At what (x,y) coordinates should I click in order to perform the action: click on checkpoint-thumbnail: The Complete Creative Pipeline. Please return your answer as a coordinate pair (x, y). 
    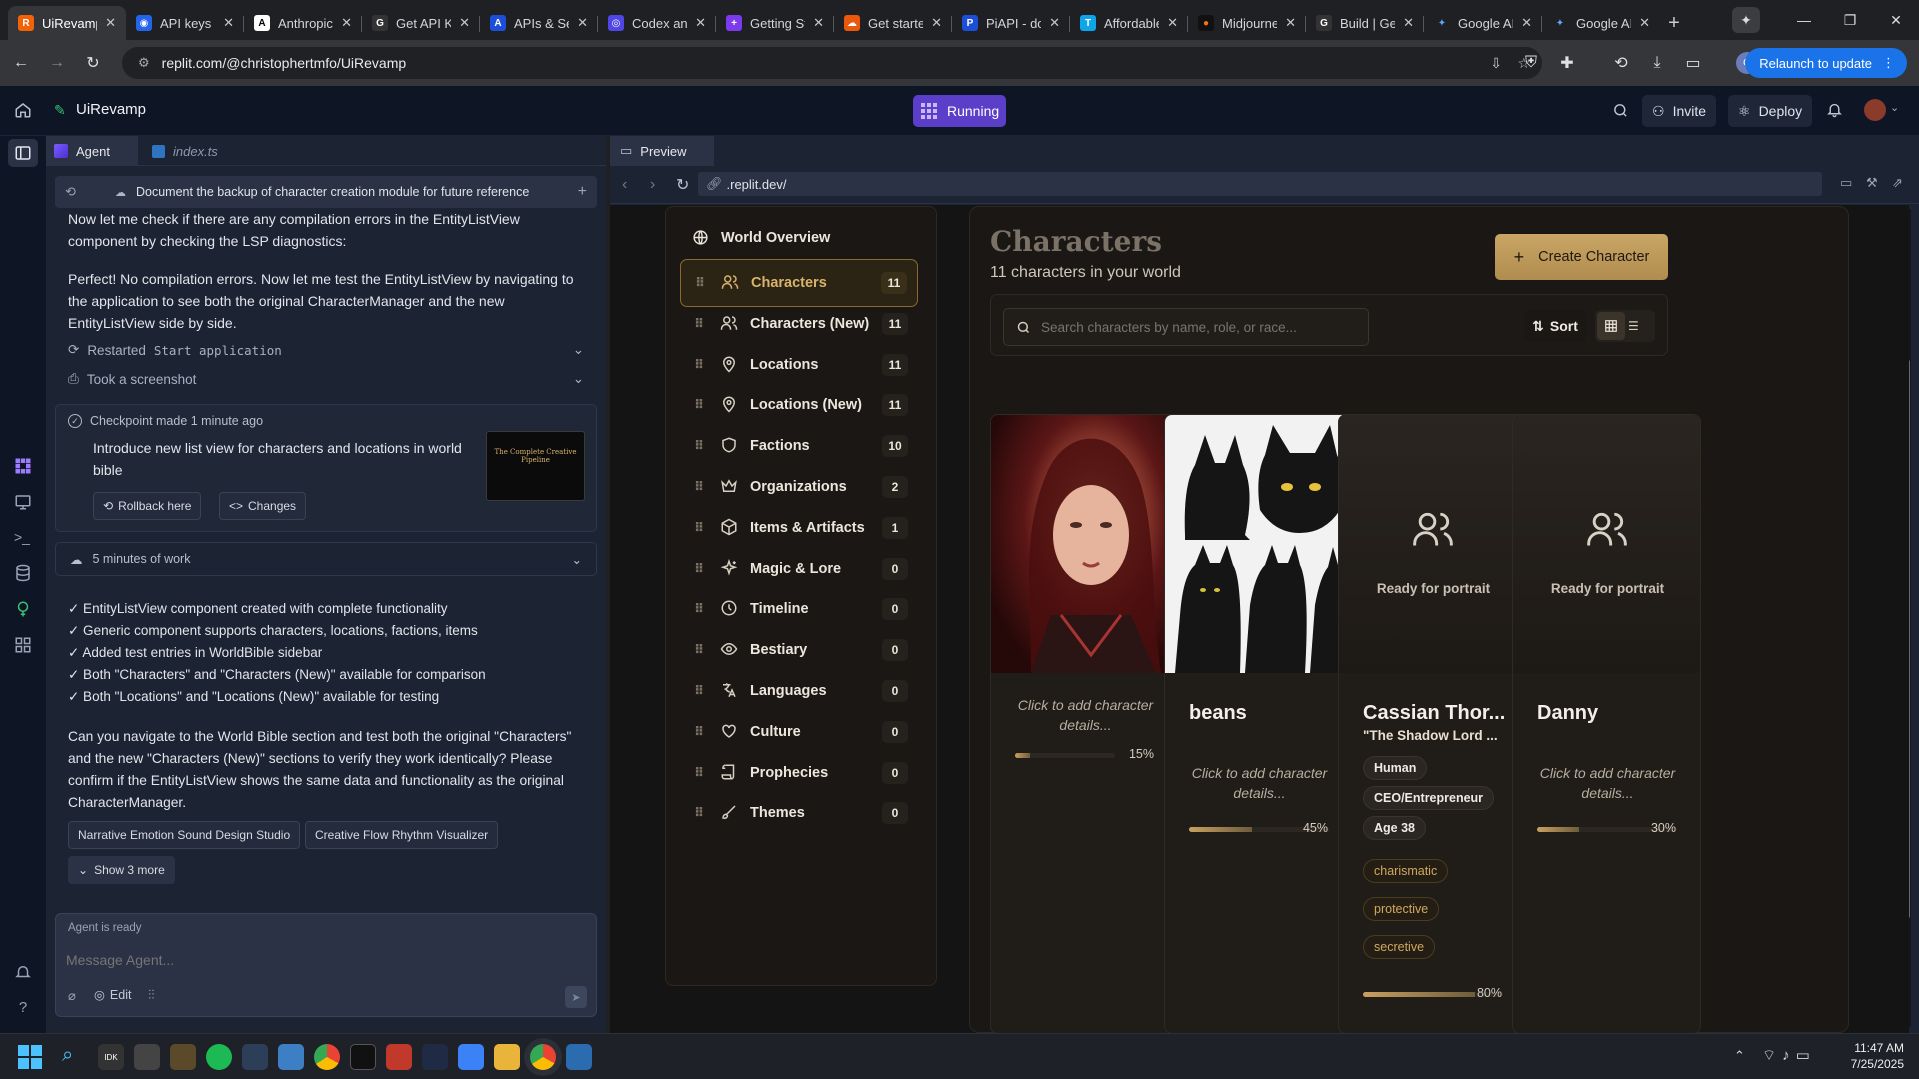
    Looking at the image, I should click on (535, 466).